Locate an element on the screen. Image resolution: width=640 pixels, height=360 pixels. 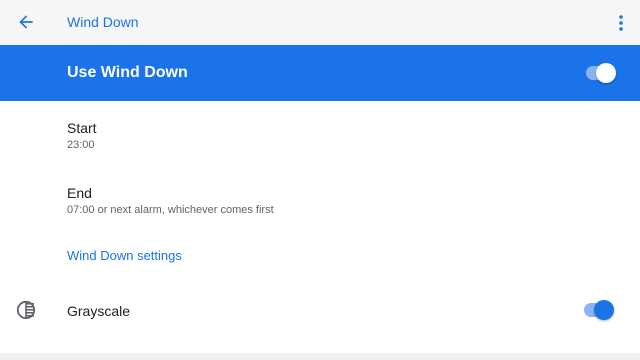
wind-down-settings-link: Wind Down settings is located at coordinates (124, 255).